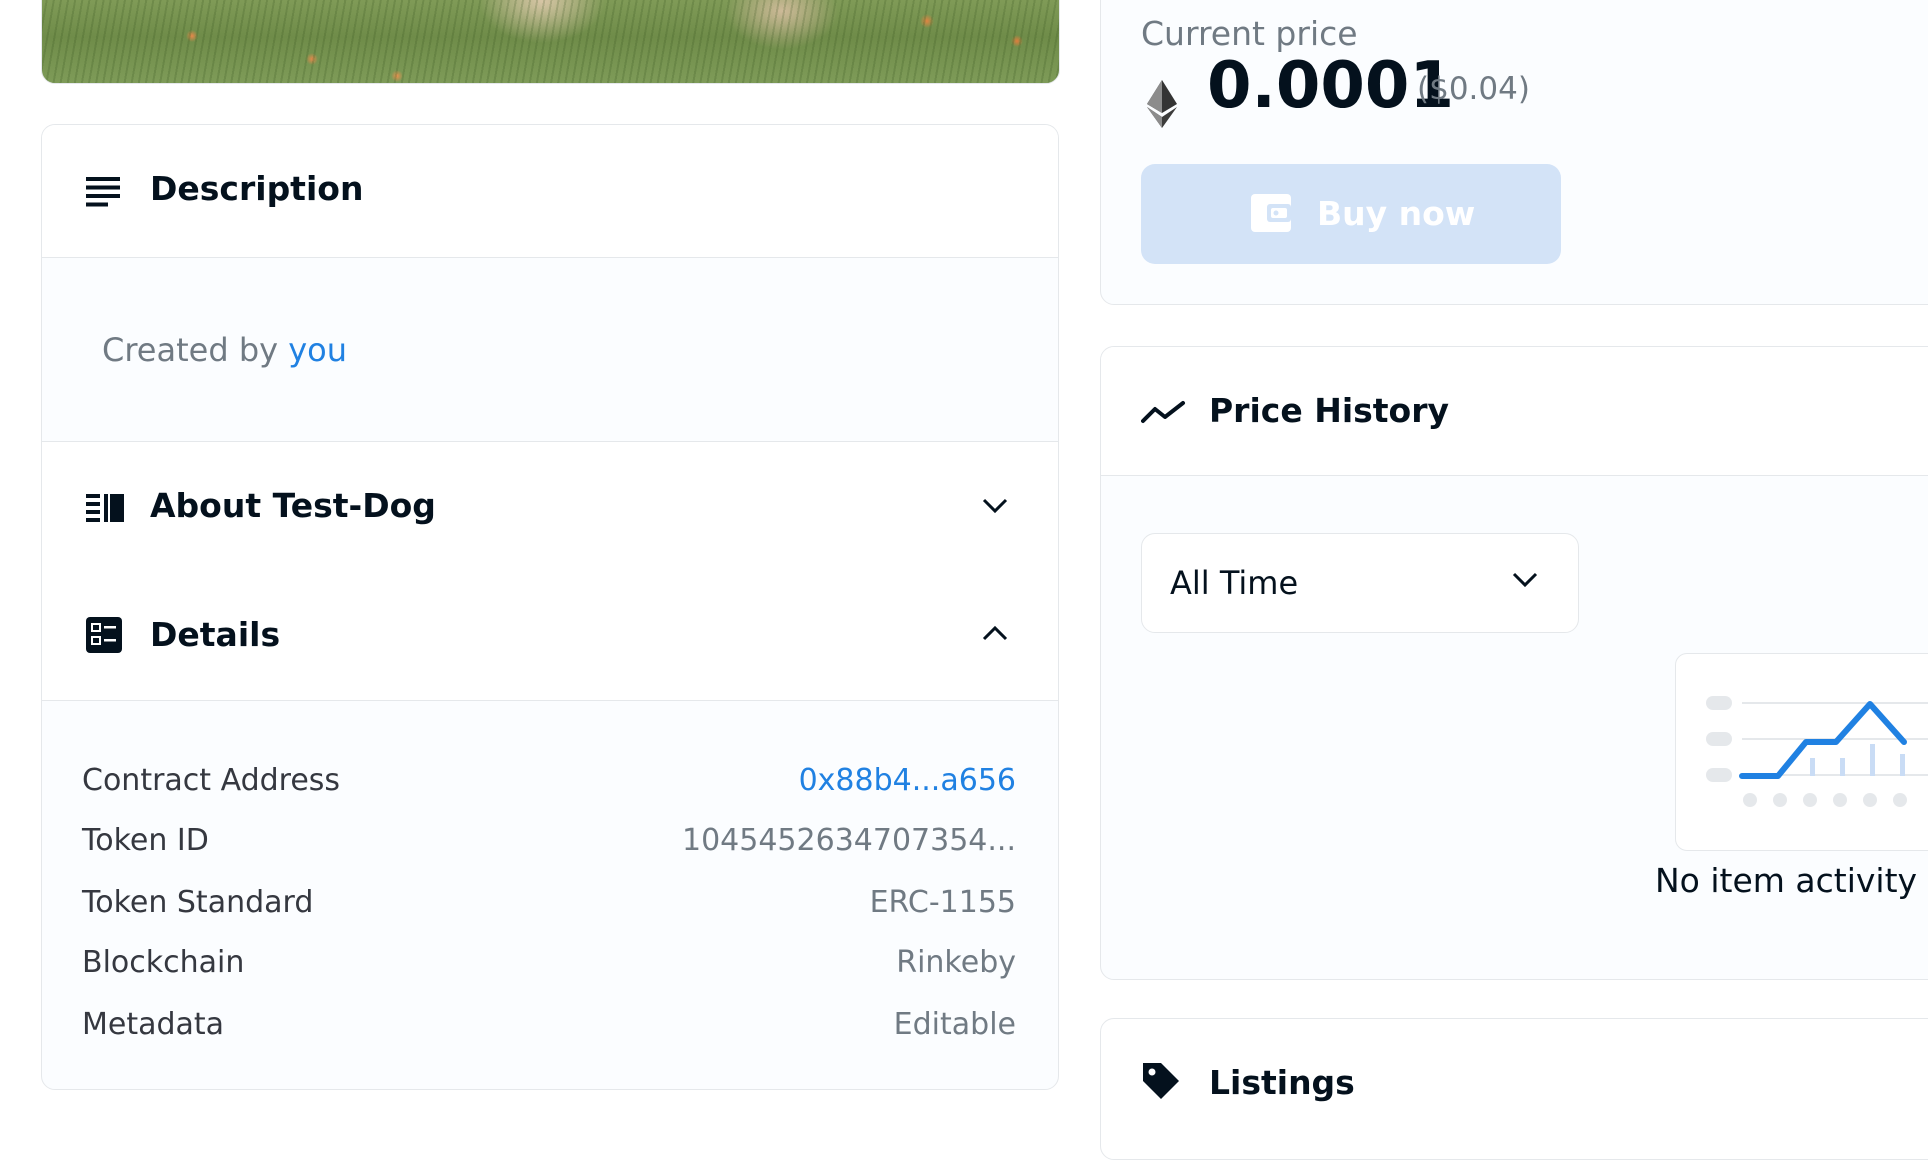 This screenshot has height=1160, width=1928. I want to click on item-image, so click(550, 42).